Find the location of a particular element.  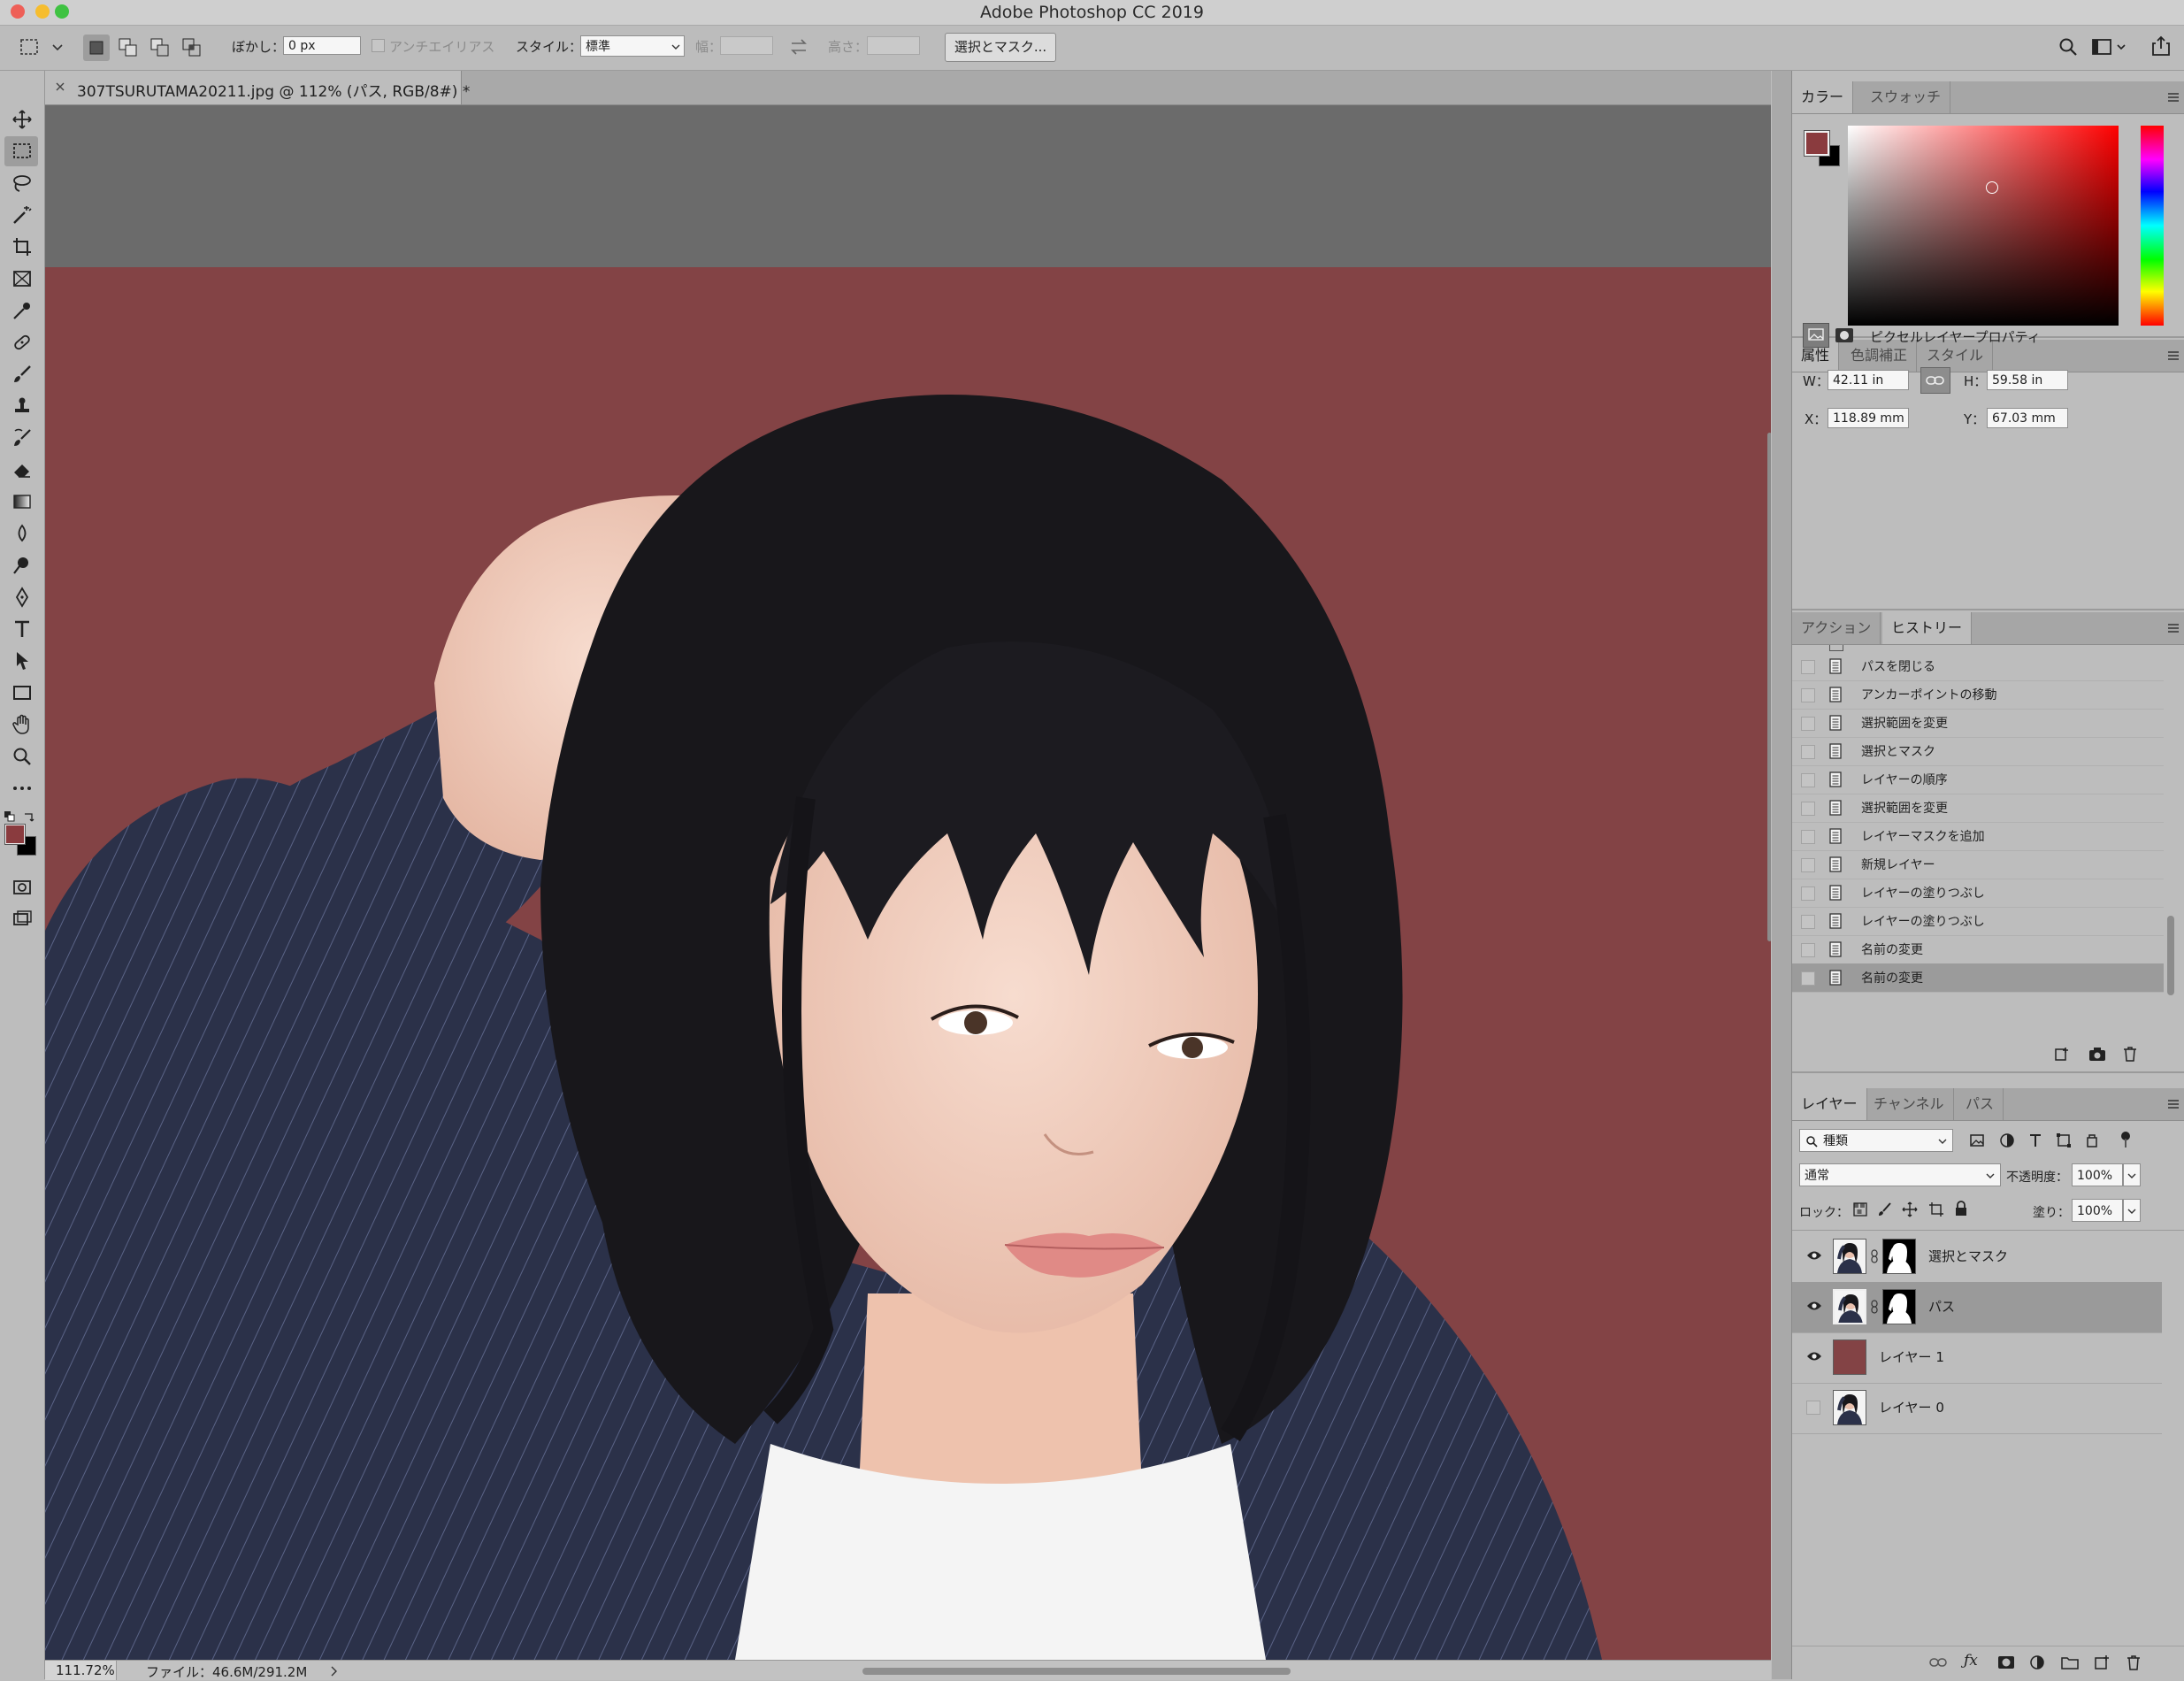

intersect-selection-icon is located at coordinates (192, 48).